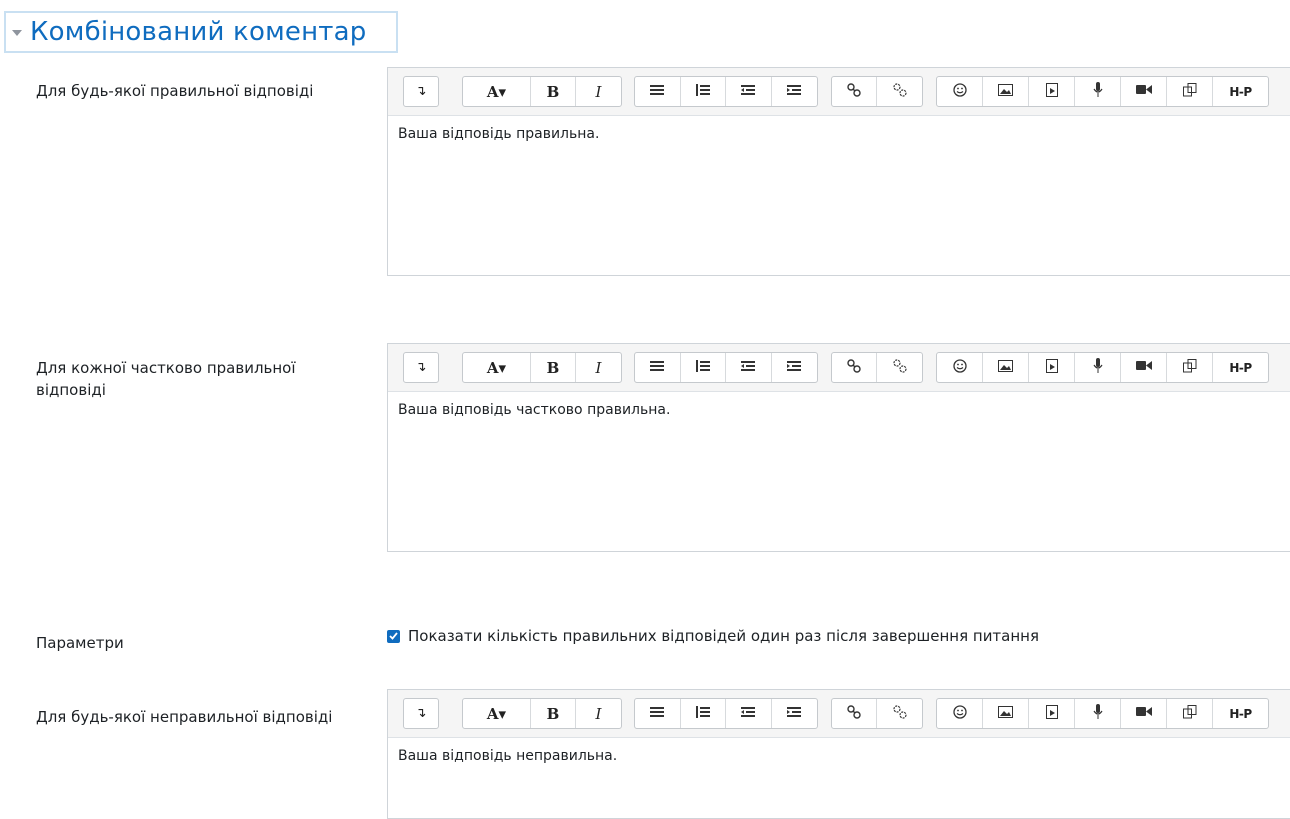  Describe the element at coordinates (17, 33) in the screenshot. I see `collapse-caret-icon` at that location.